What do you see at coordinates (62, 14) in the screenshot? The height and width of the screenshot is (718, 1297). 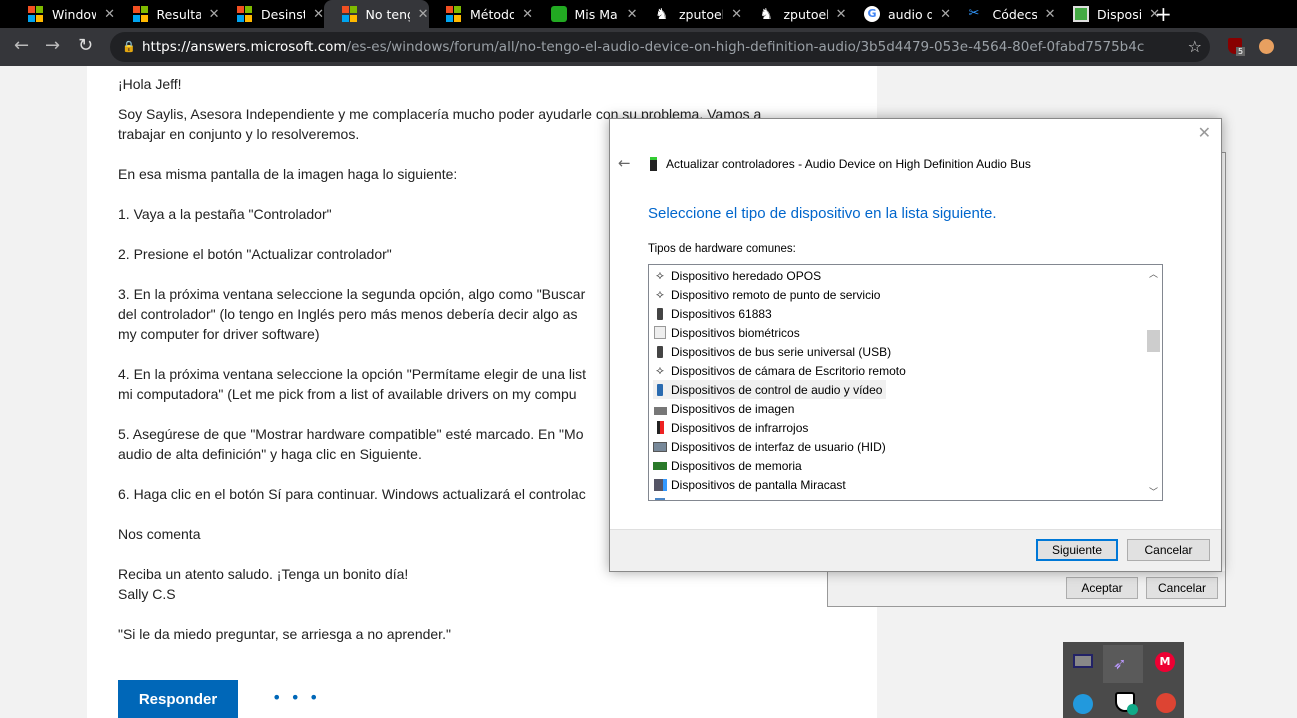 I see `tab: Windows ✕` at bounding box center [62, 14].